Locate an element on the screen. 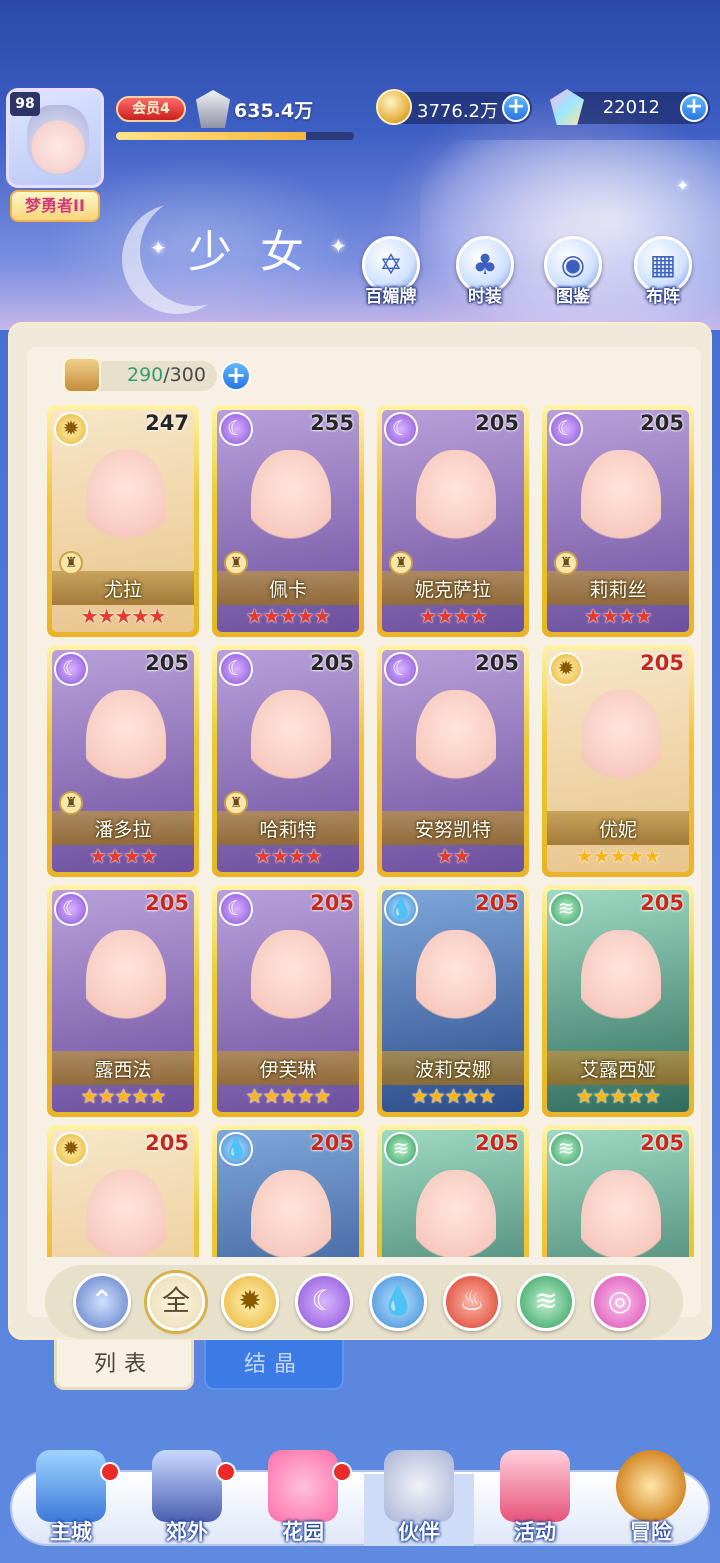 The height and width of the screenshot is (1563, 720). chess-piece-icon: ♜ is located at coordinates (401, 563).